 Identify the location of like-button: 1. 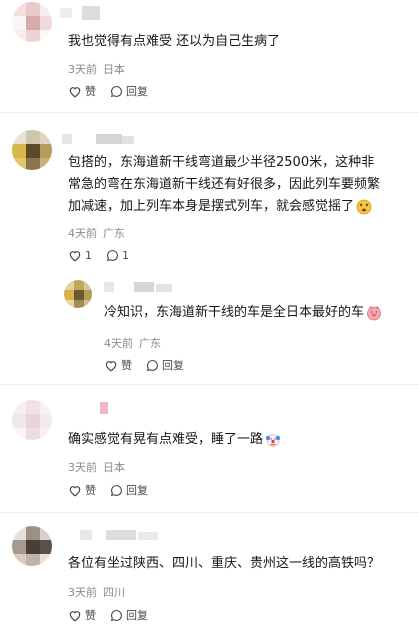
(80, 255).